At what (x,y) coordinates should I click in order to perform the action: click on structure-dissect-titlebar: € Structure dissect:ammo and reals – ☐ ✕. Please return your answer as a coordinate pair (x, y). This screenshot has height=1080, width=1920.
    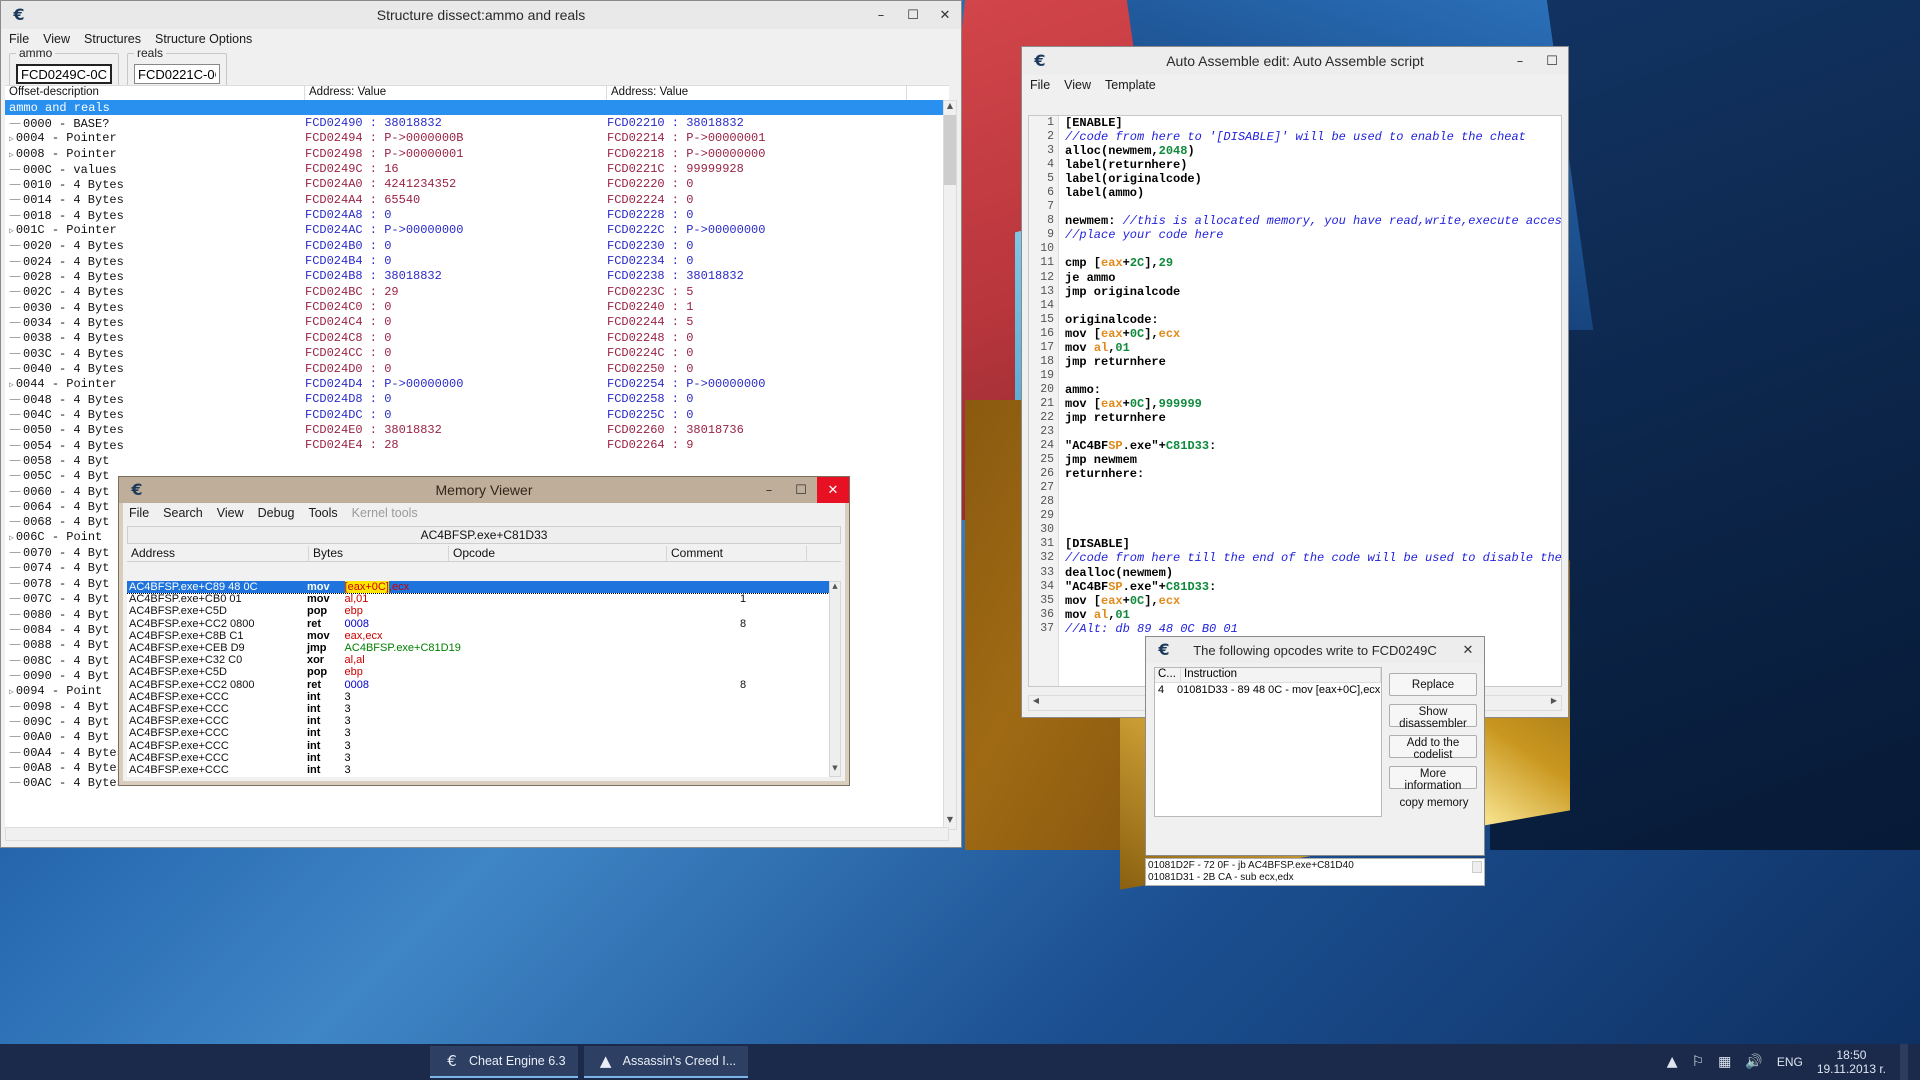
    Looking at the image, I should click on (481, 15).